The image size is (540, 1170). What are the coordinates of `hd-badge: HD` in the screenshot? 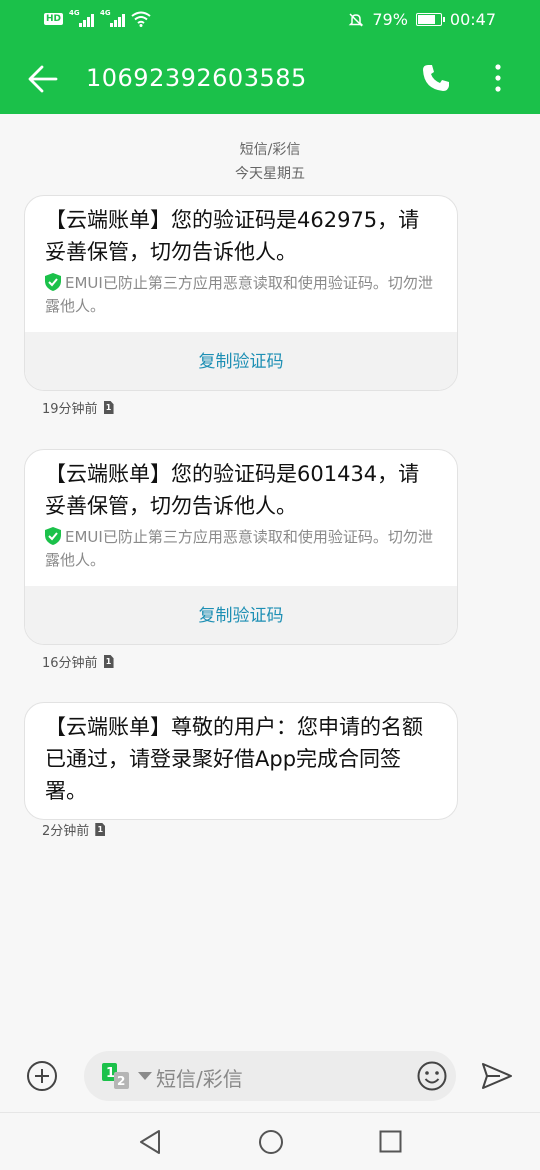 It's located at (54, 19).